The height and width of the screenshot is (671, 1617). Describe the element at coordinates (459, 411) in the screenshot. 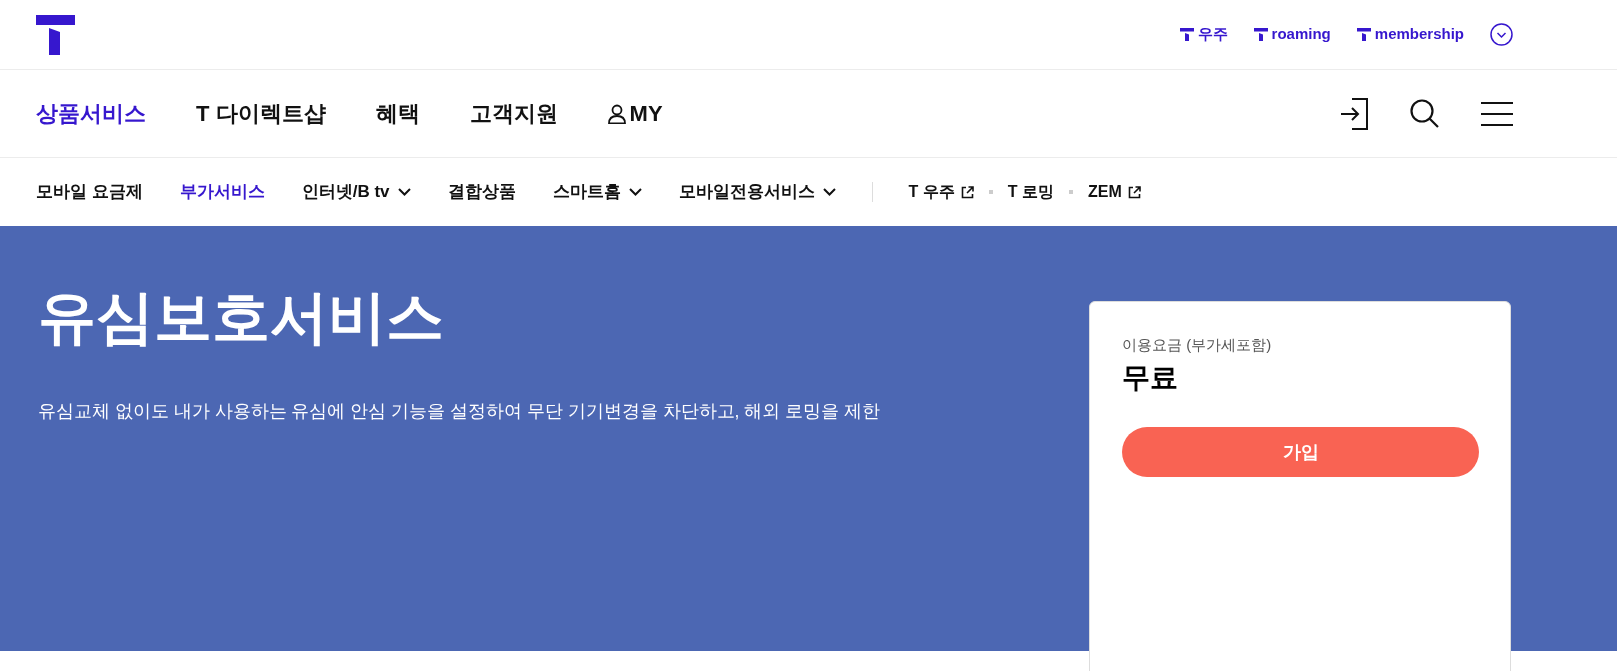

I see `hero-description: 유심교체 없이도 내가 사용하는 유심에 안심 기능을 설정하여 무단 기기변경을 차단하고, 해외 로밍을 제한` at that location.